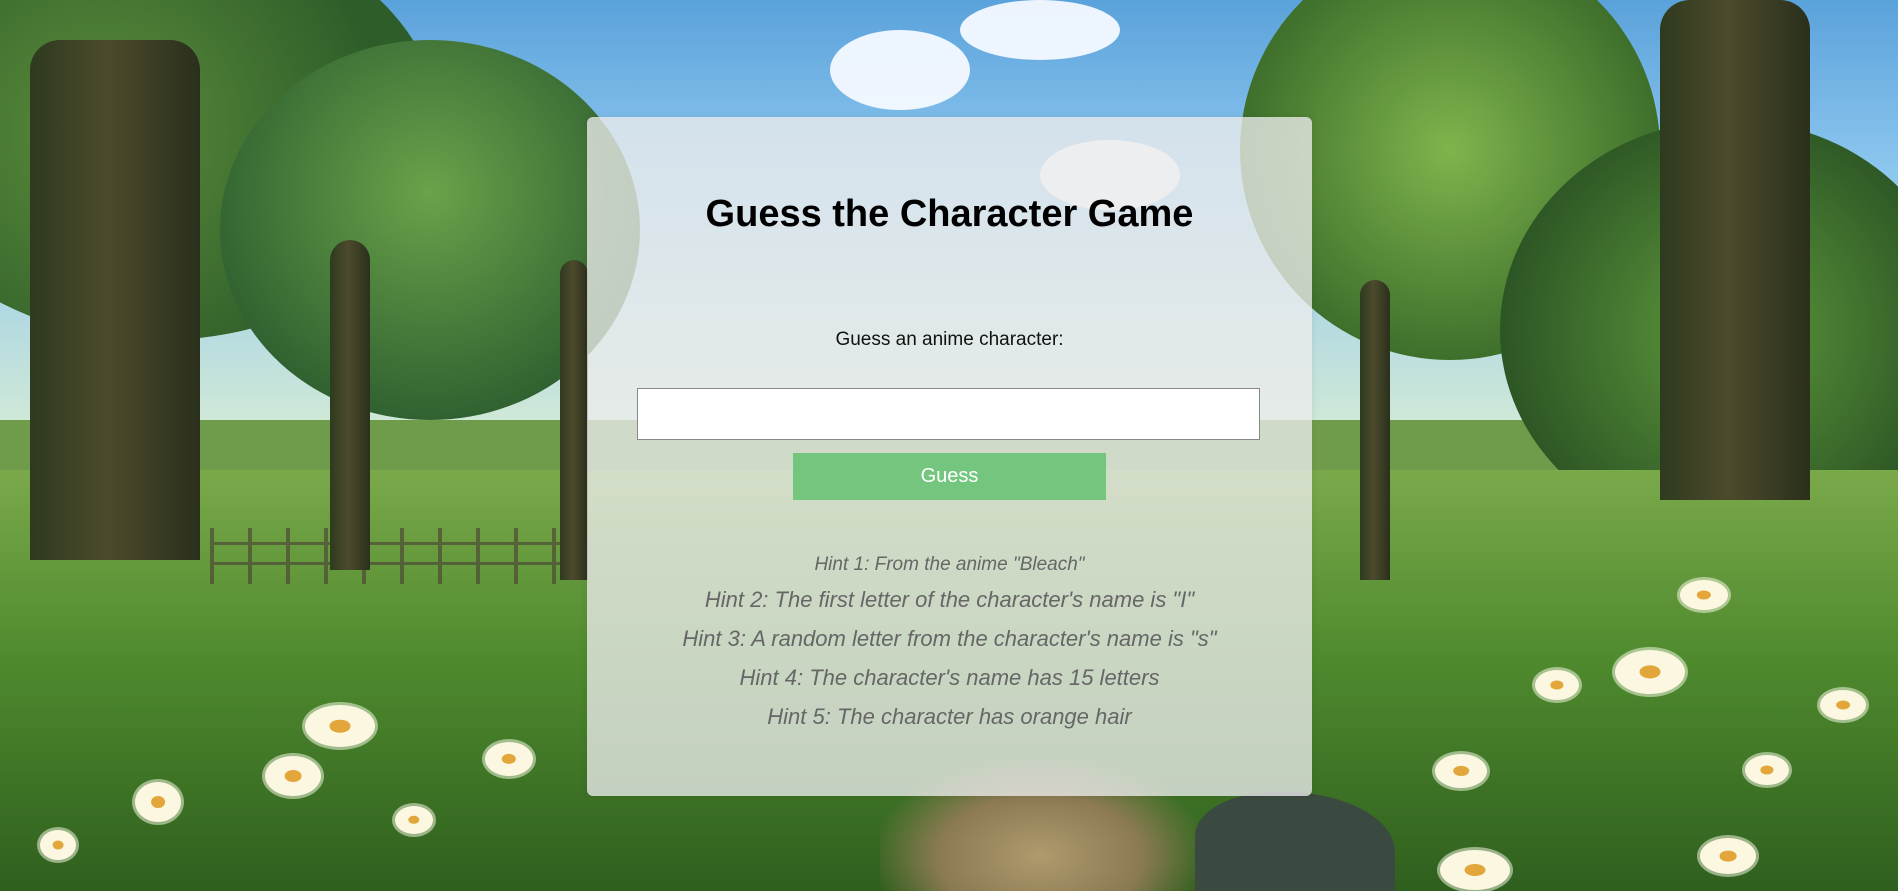 The image size is (1898, 891). Describe the element at coordinates (948, 414) in the screenshot. I see `guess-input` at that location.